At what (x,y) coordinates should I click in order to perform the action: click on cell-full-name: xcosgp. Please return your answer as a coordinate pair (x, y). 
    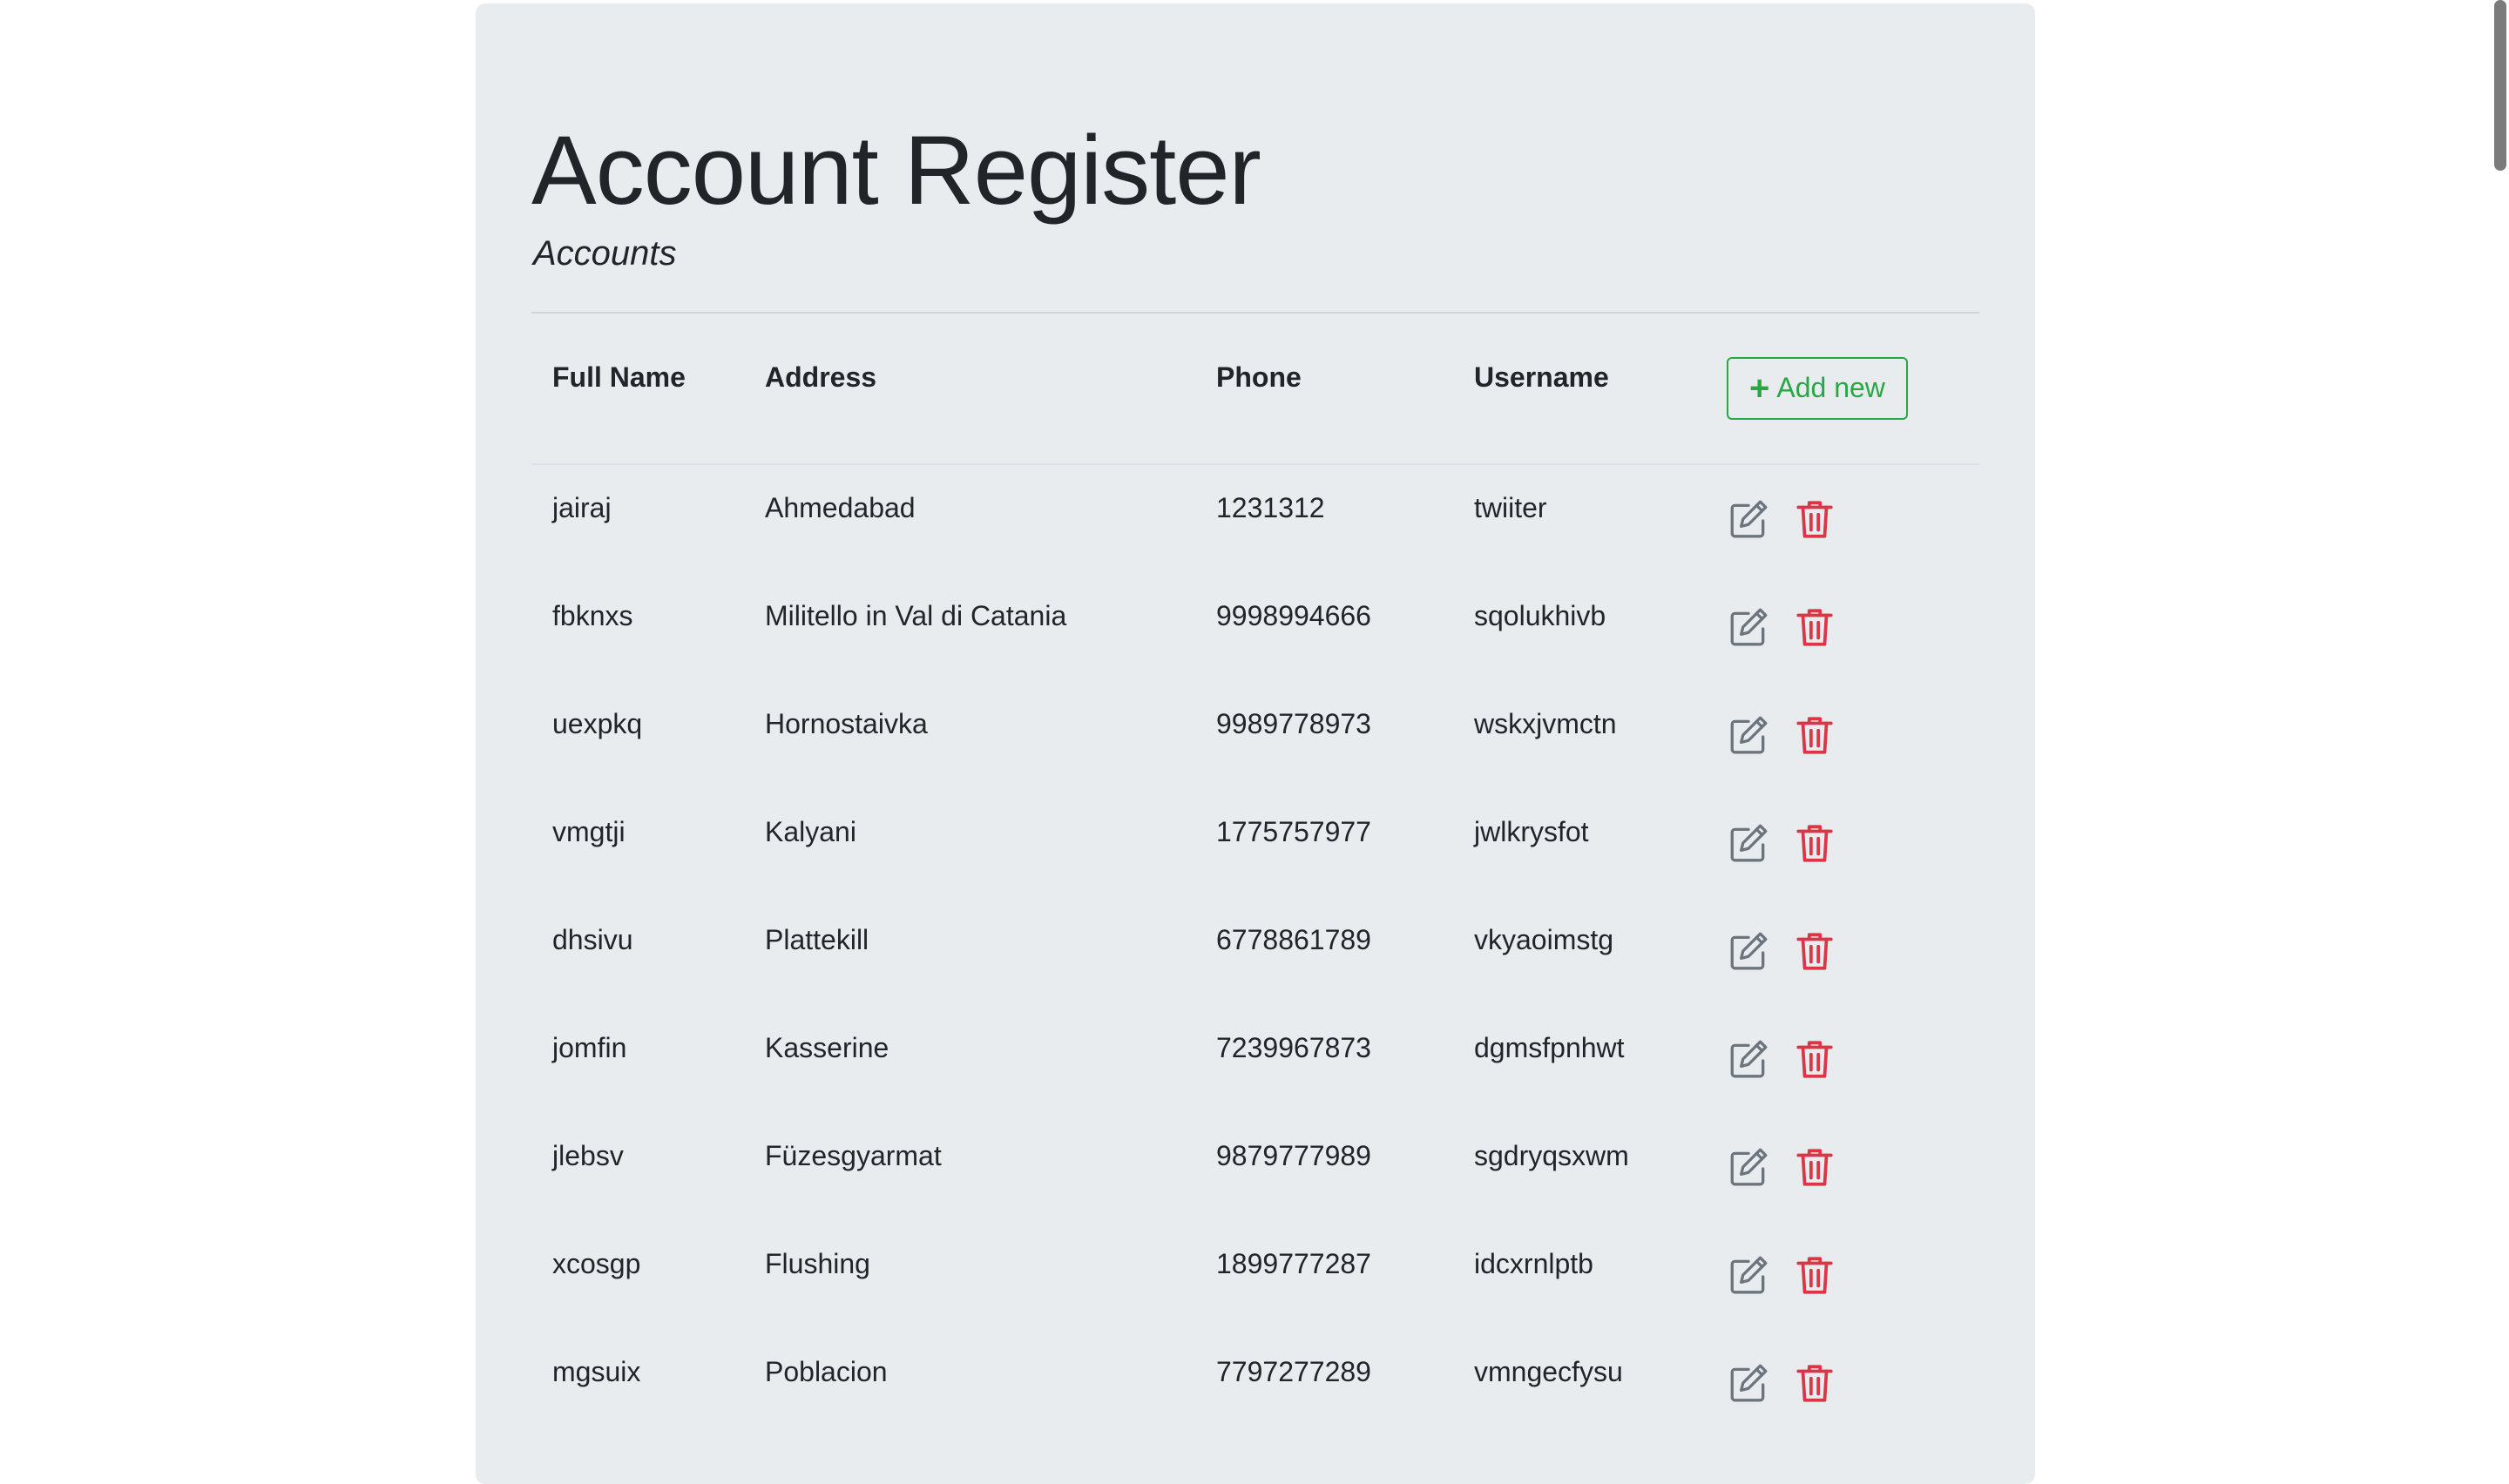
    Looking at the image, I should click on (637, 1275).